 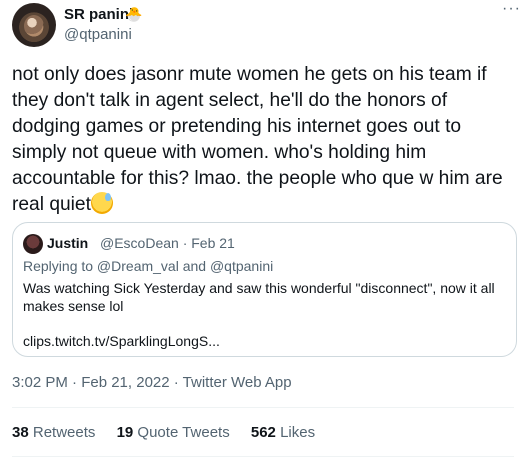 I want to click on quoted-author-name: Justin, so click(x=68, y=243).